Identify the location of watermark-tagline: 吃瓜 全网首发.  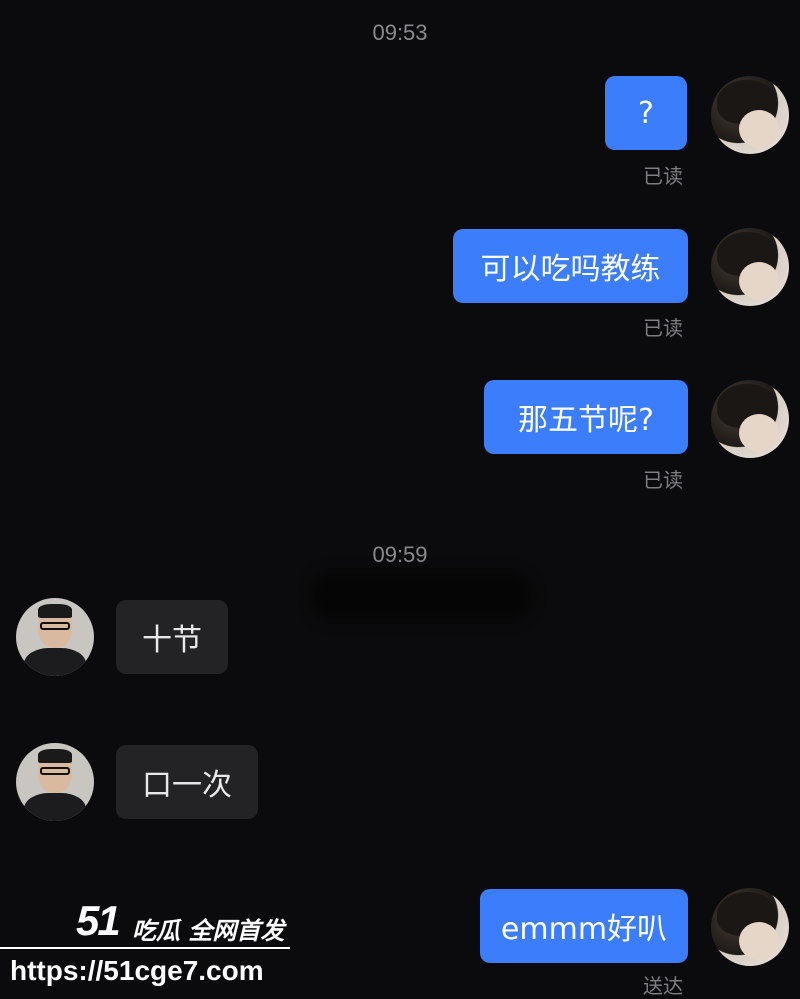
(208, 931).